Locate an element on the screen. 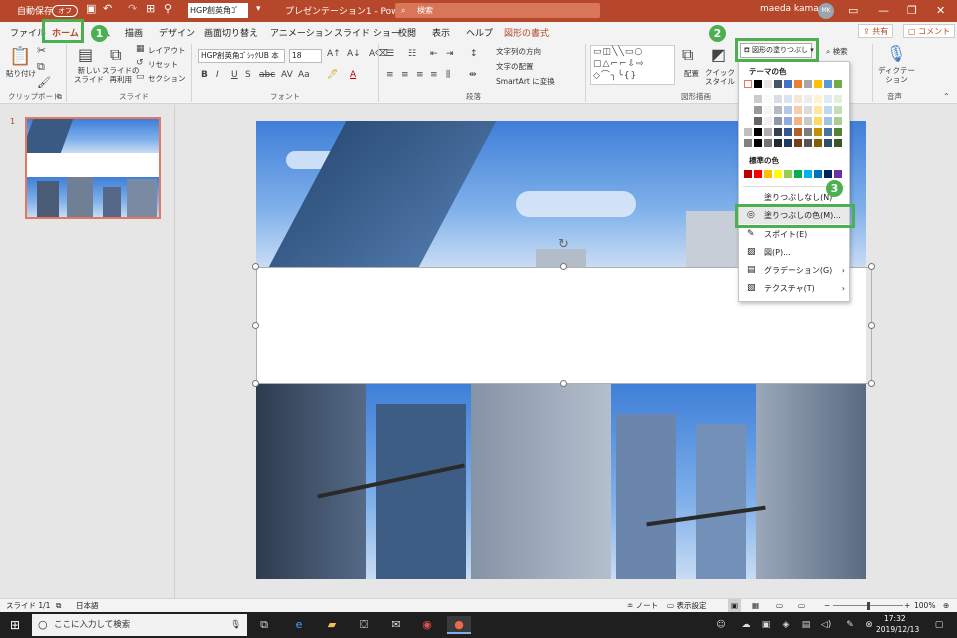 Image resolution: width=957 pixels, height=638 pixels. shrink-font-icon: A↓ is located at coordinates (354, 54).